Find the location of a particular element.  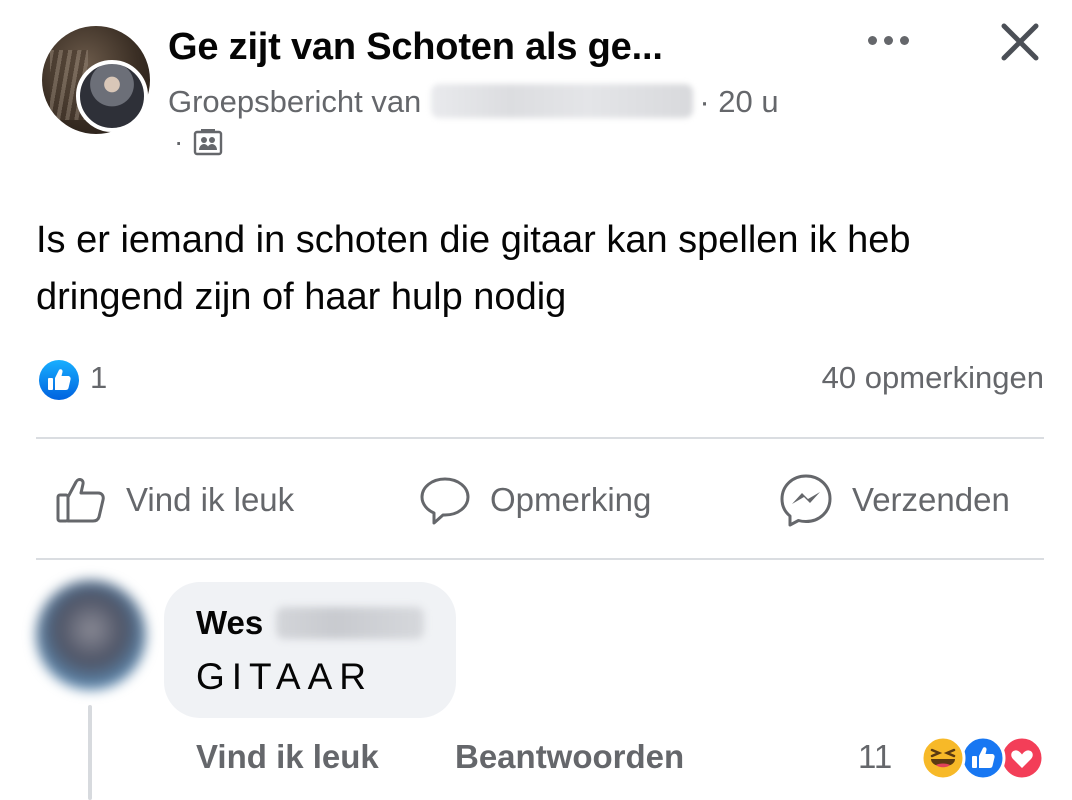

post-meta: Groepsbericht van · 20 u is located at coordinates (473, 102).